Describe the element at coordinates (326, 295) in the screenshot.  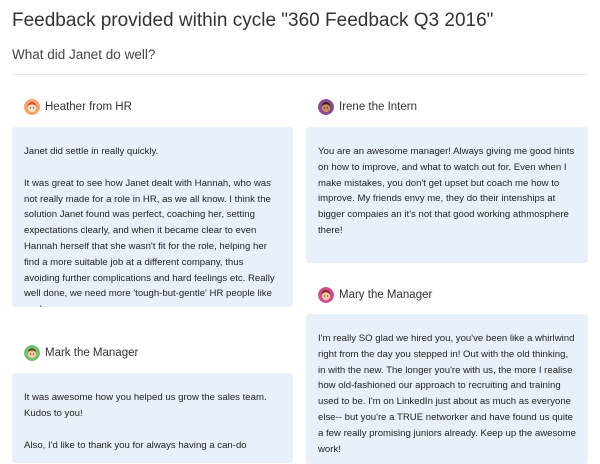
I see `avatar-mary-icon` at that location.